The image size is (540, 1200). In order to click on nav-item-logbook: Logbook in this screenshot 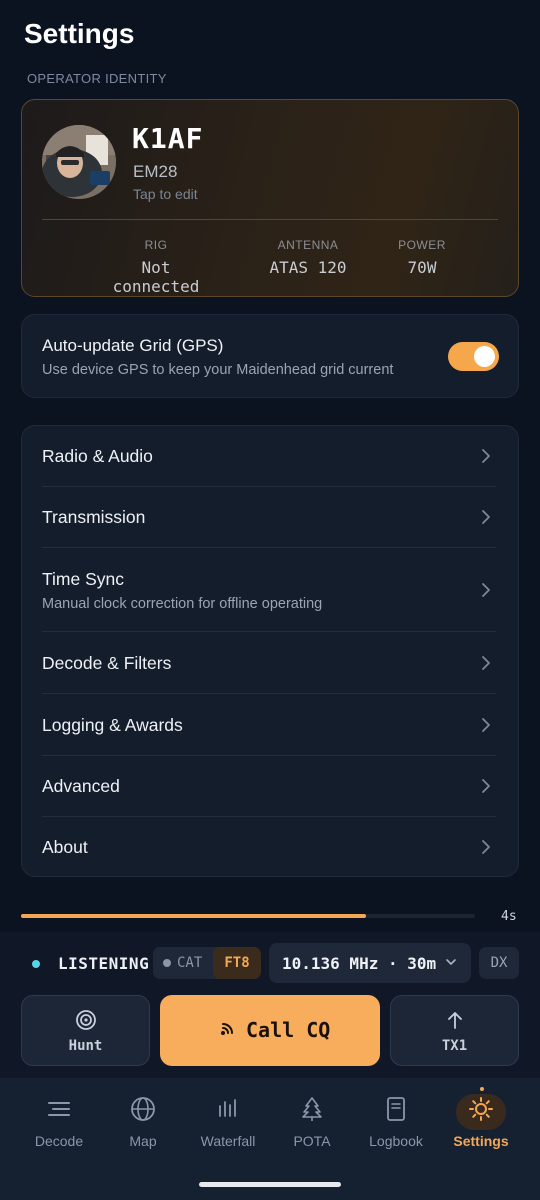, I will do `click(396, 1122)`.